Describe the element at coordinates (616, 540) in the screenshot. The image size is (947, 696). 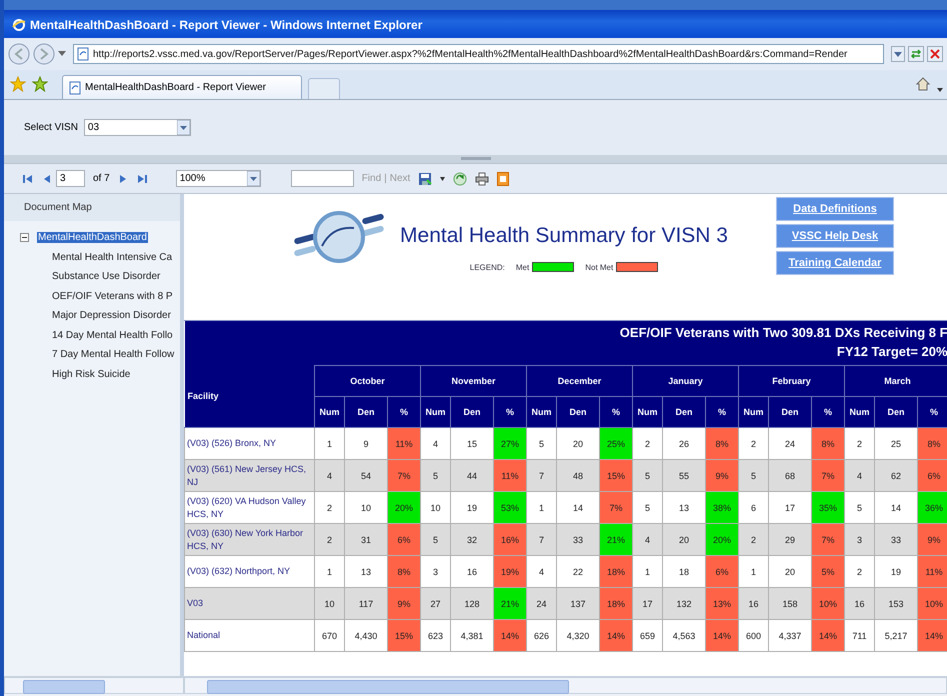
I see `table-cell: 21%` at that location.